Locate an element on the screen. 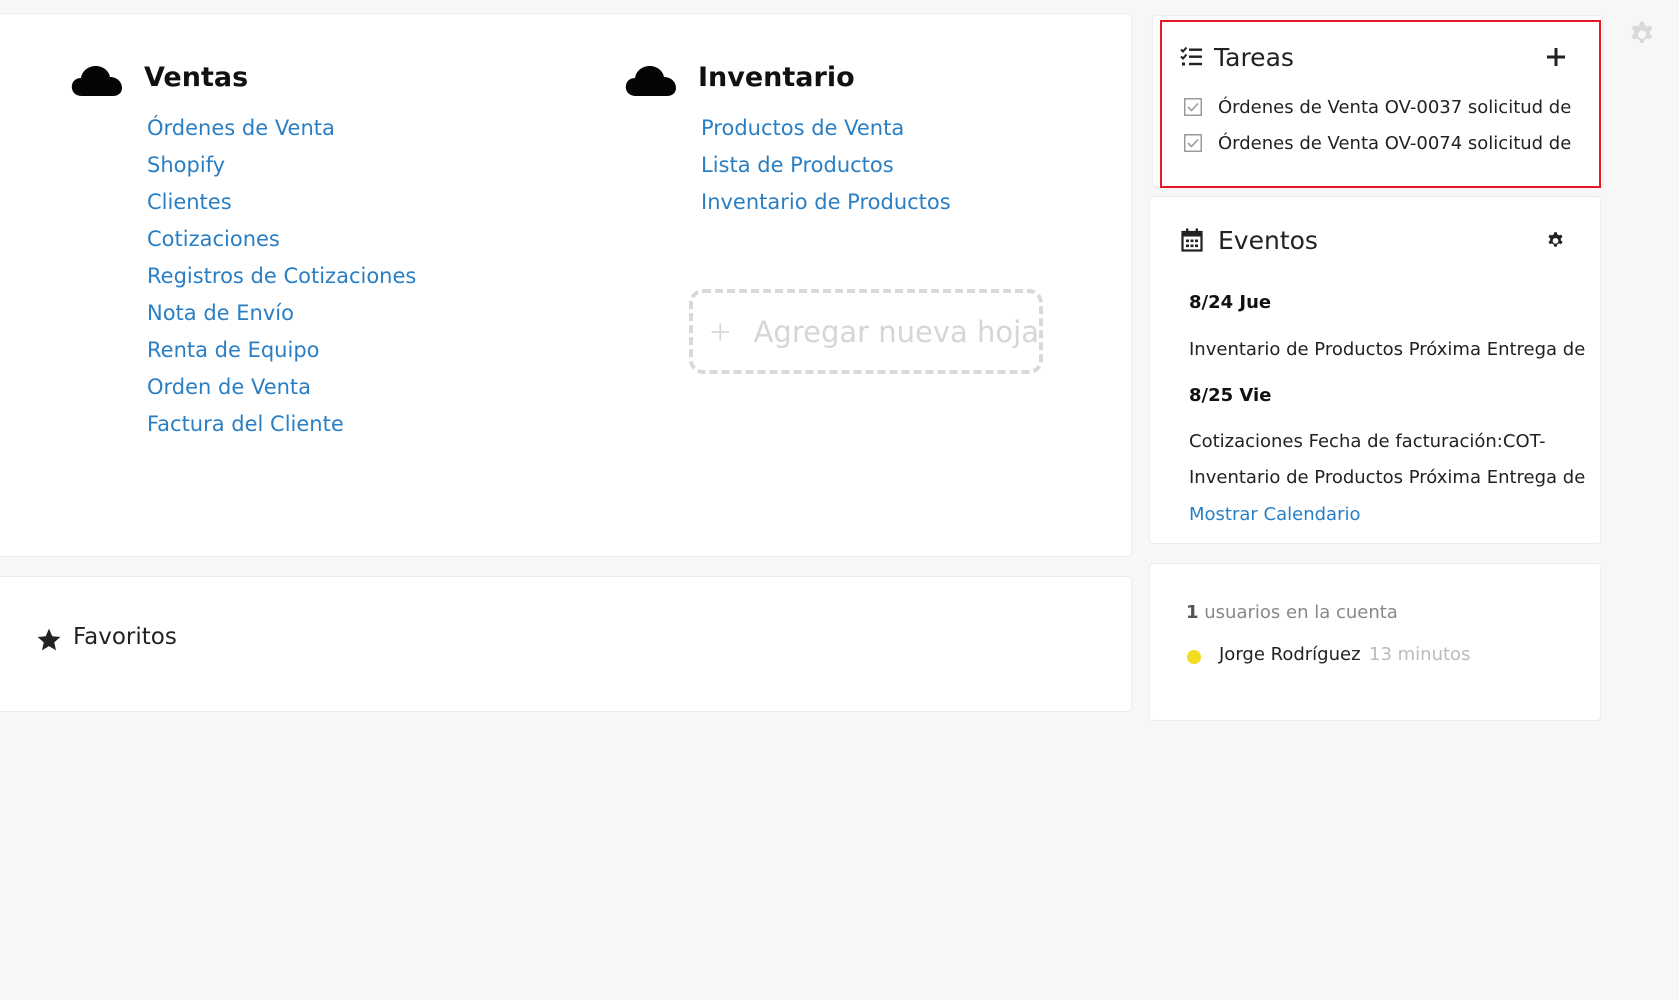 The image size is (1679, 1000). app-link: Factura del Cliente is located at coordinates (281, 424).